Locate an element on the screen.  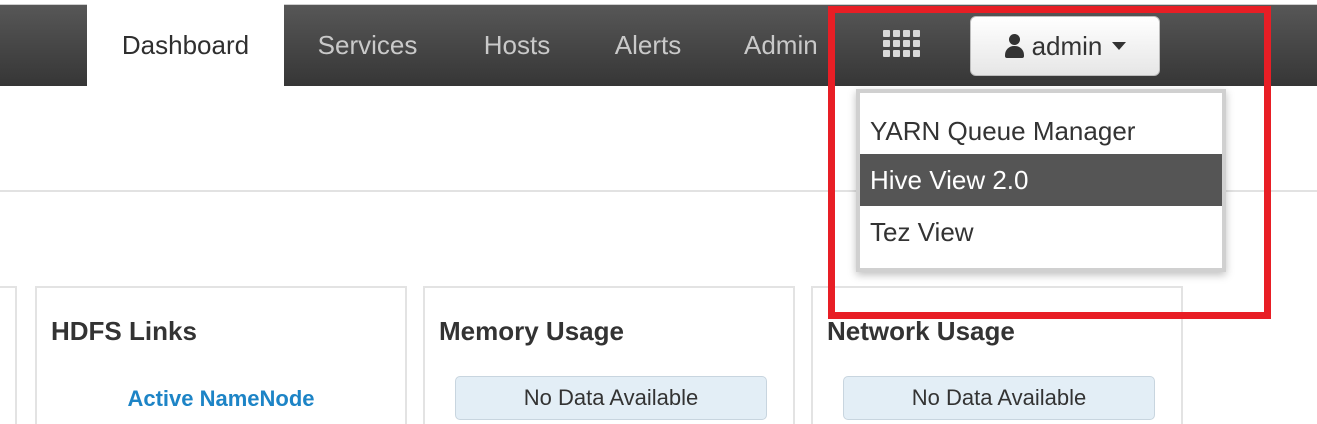
active-namenode-link: Active NameNode is located at coordinates (221, 399).